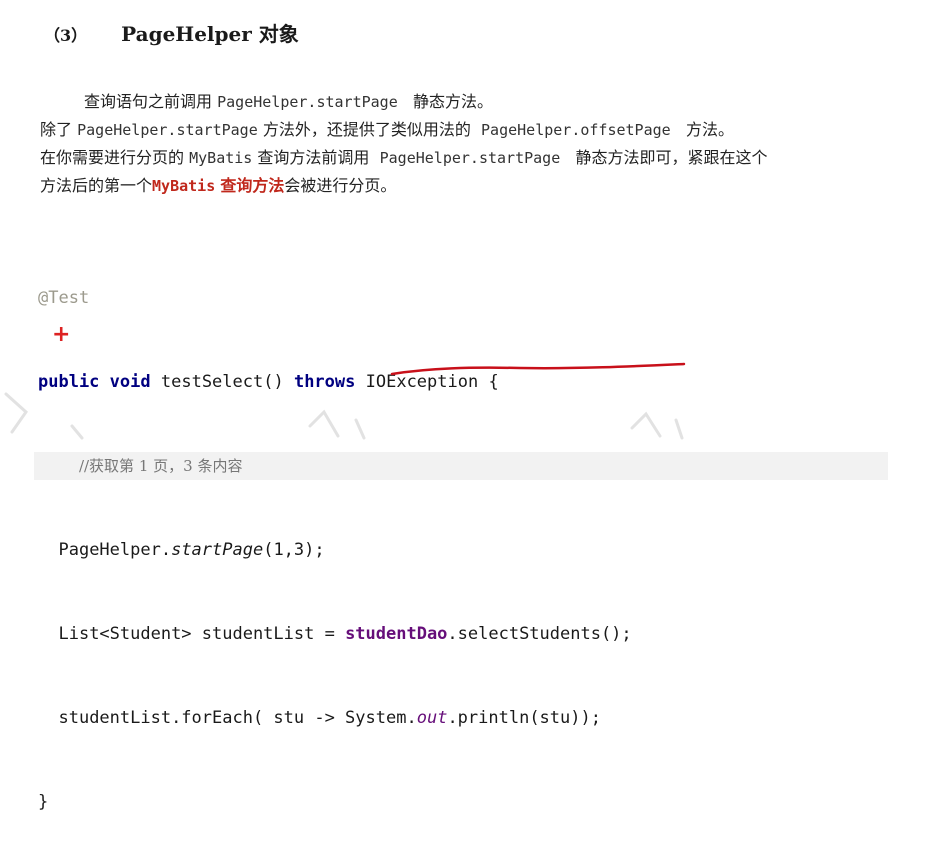 This screenshot has width=926, height=844. What do you see at coordinates (56, 129) in the screenshot?
I see `text-run: 除了` at bounding box center [56, 129].